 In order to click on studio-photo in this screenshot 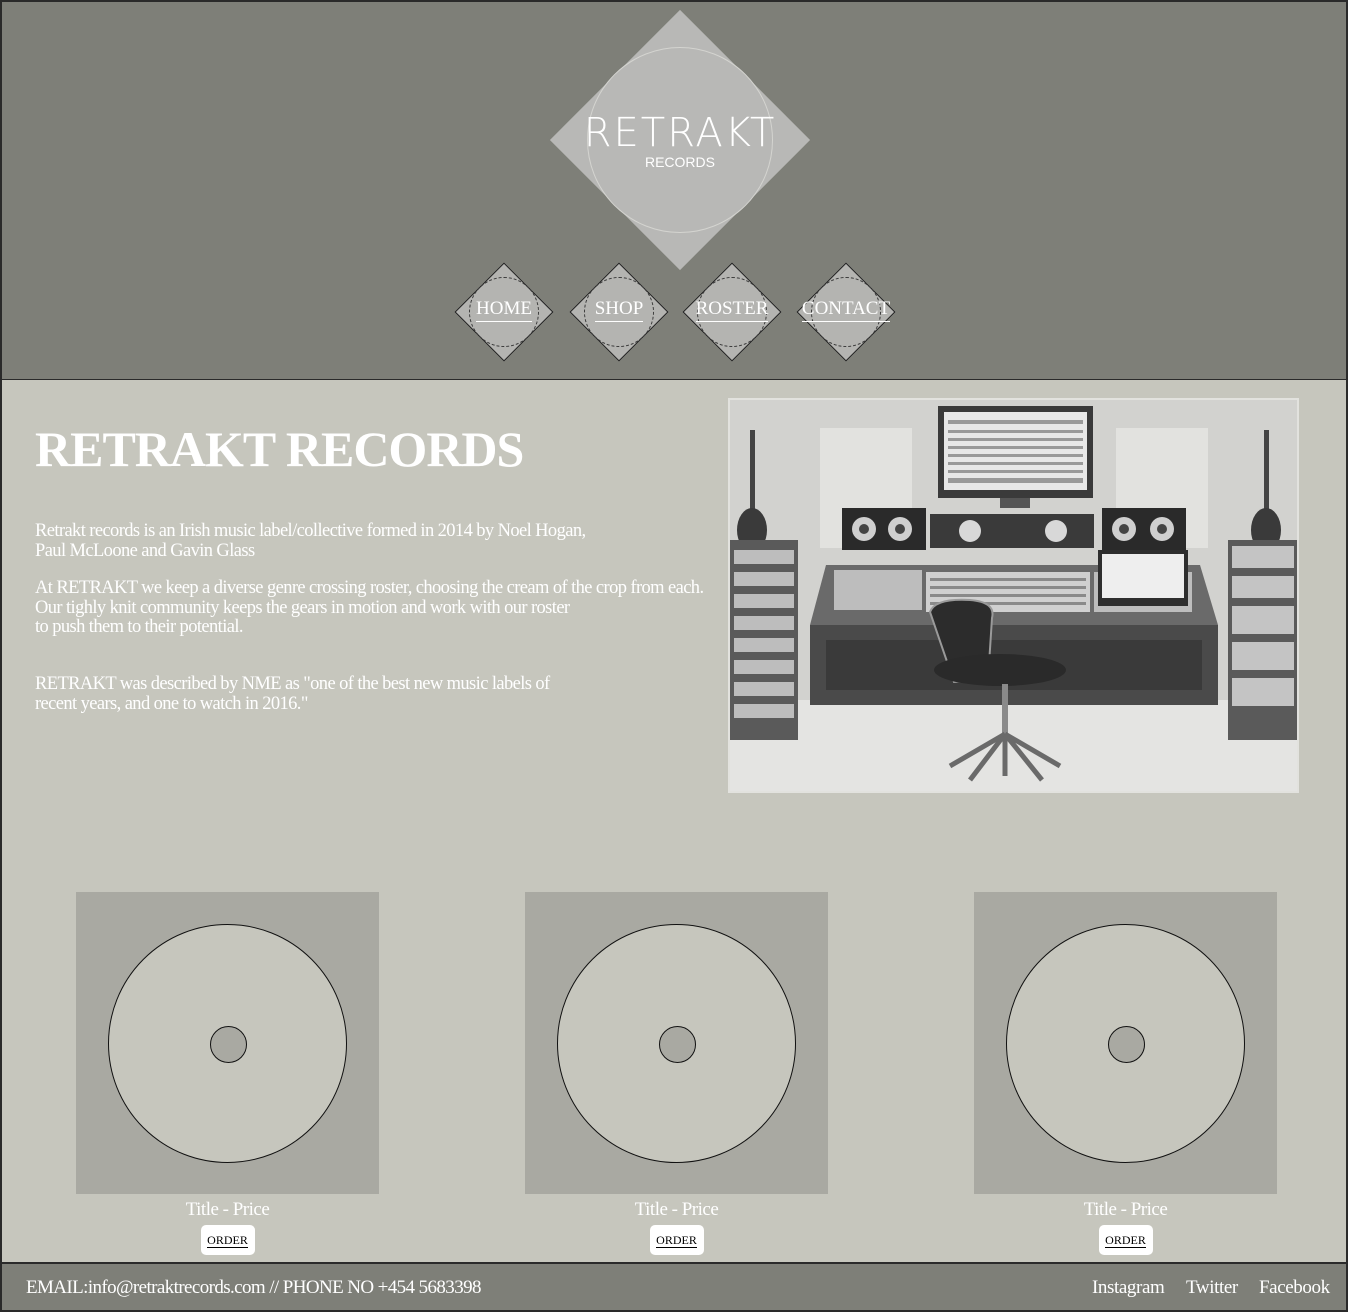, I will do `click(1013, 595)`.